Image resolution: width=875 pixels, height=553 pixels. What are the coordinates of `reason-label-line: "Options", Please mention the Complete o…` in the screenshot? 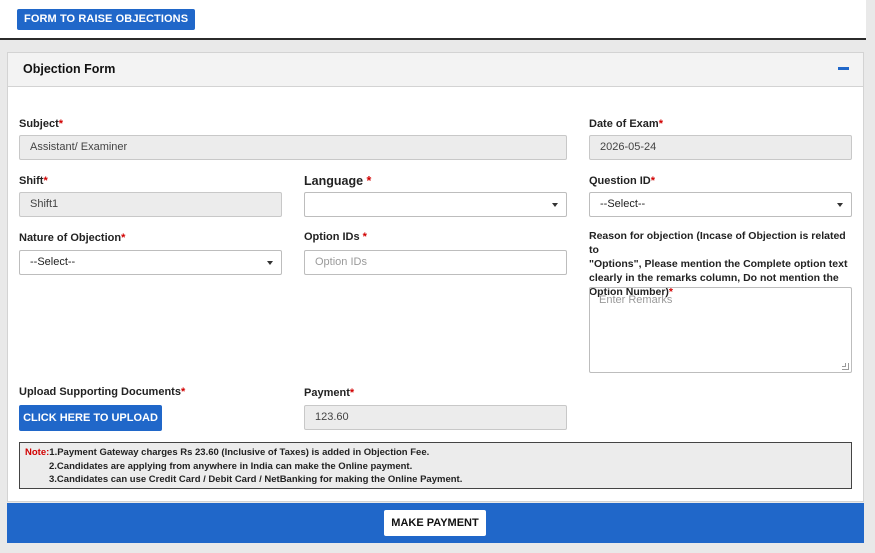 It's located at (718, 264).